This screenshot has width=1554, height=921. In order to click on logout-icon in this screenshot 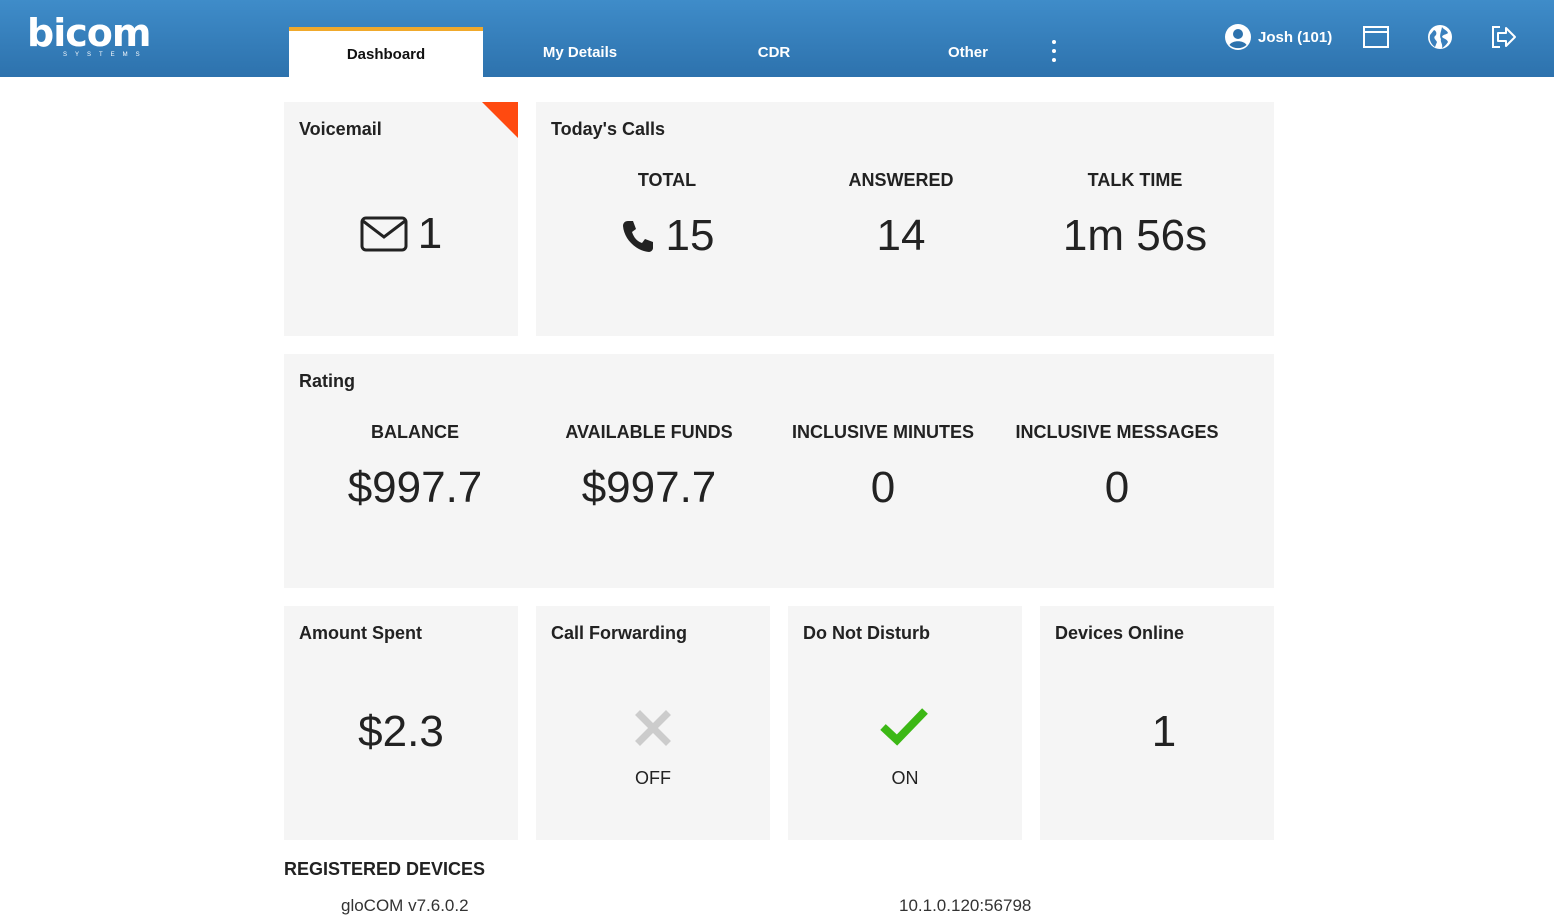, I will do `click(1503, 37)`.